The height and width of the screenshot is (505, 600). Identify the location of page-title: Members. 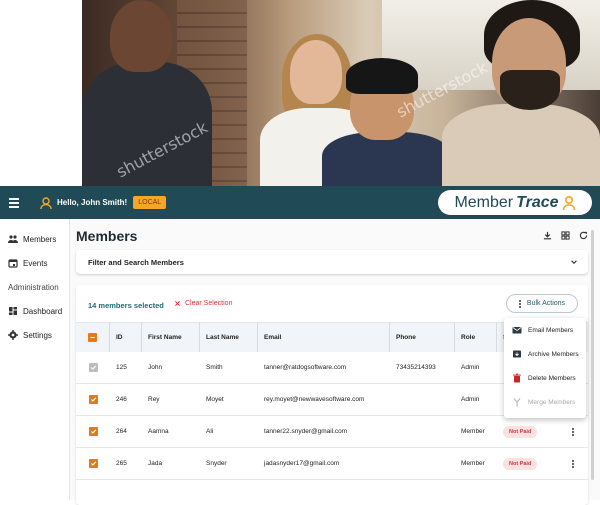
(107, 236).